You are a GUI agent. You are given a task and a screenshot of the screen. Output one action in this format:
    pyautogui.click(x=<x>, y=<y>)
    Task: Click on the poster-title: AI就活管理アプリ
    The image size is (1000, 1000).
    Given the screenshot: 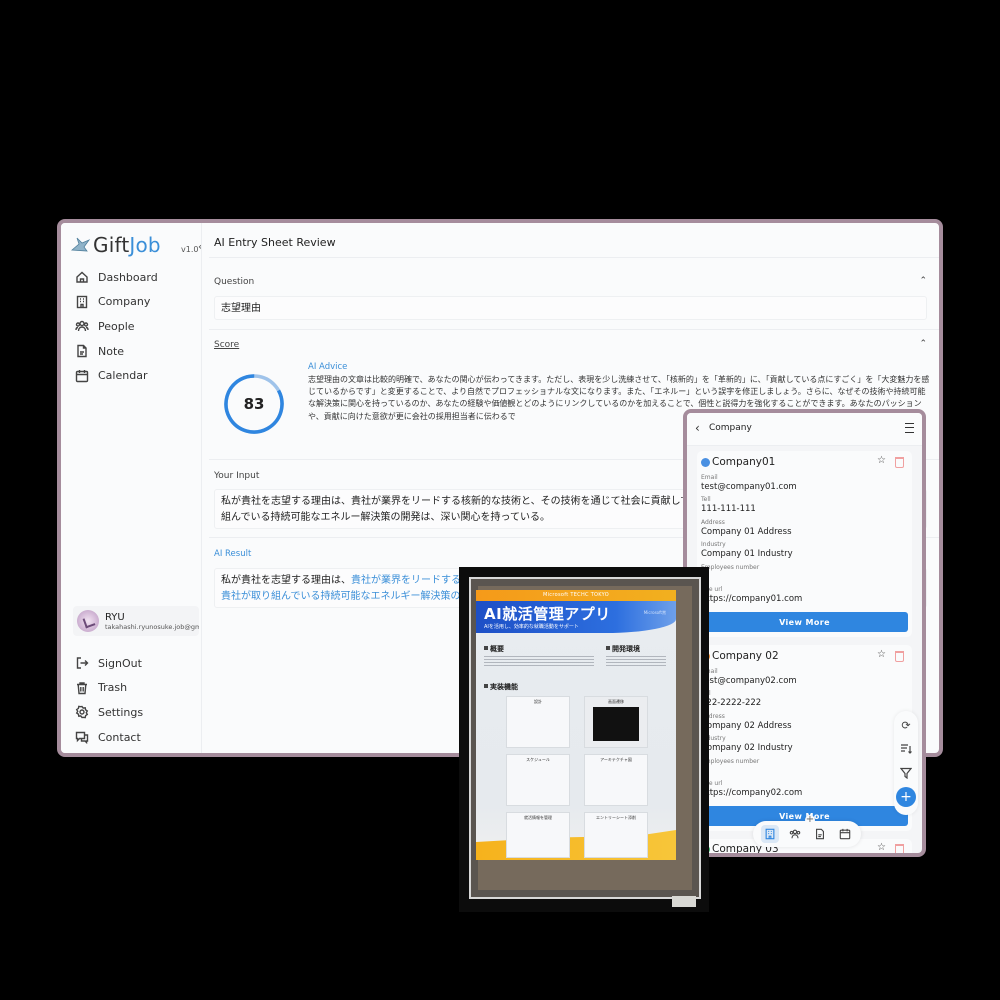 What is the action you would take?
    pyautogui.click(x=547, y=614)
    